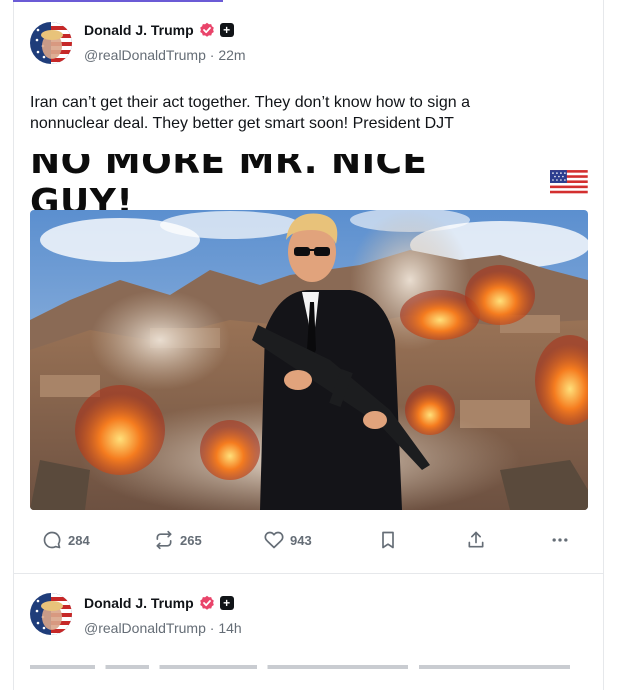 The width and height of the screenshot is (617, 690). I want to click on share-icon, so click(476, 539).